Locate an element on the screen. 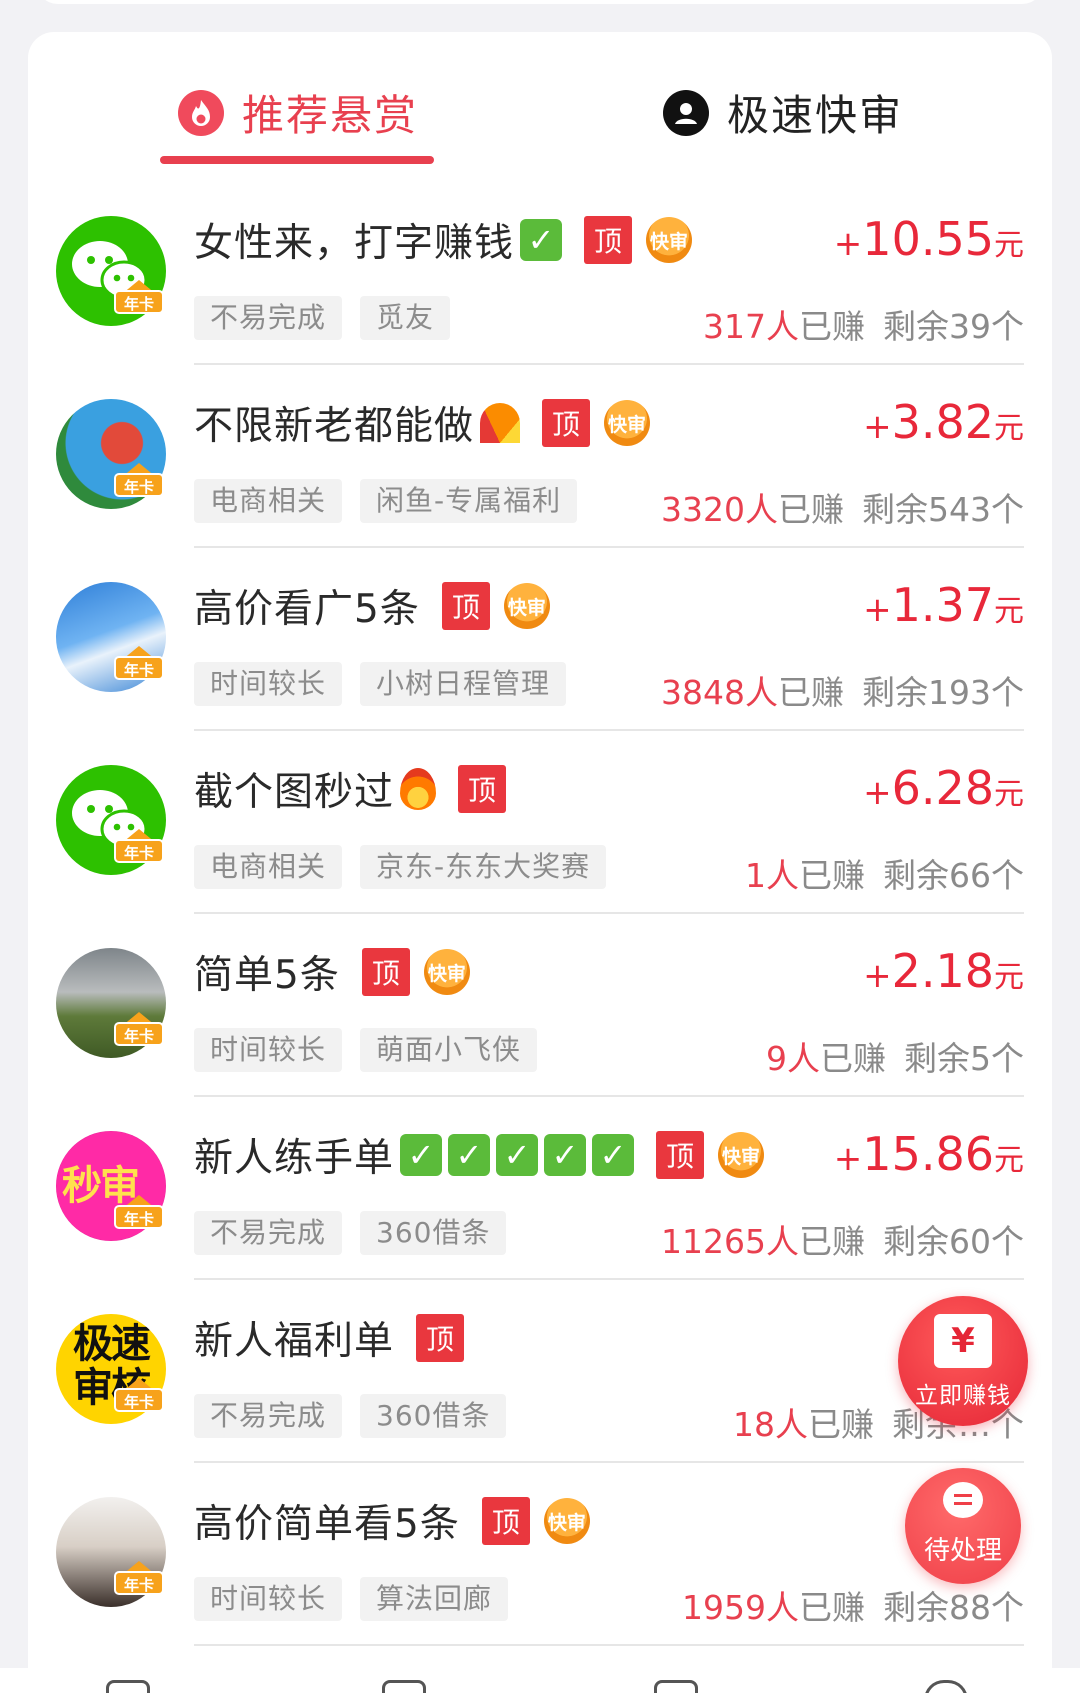 This screenshot has height=1693, width=1080. remaining-count: 剩余88个 is located at coordinates (953, 1607).